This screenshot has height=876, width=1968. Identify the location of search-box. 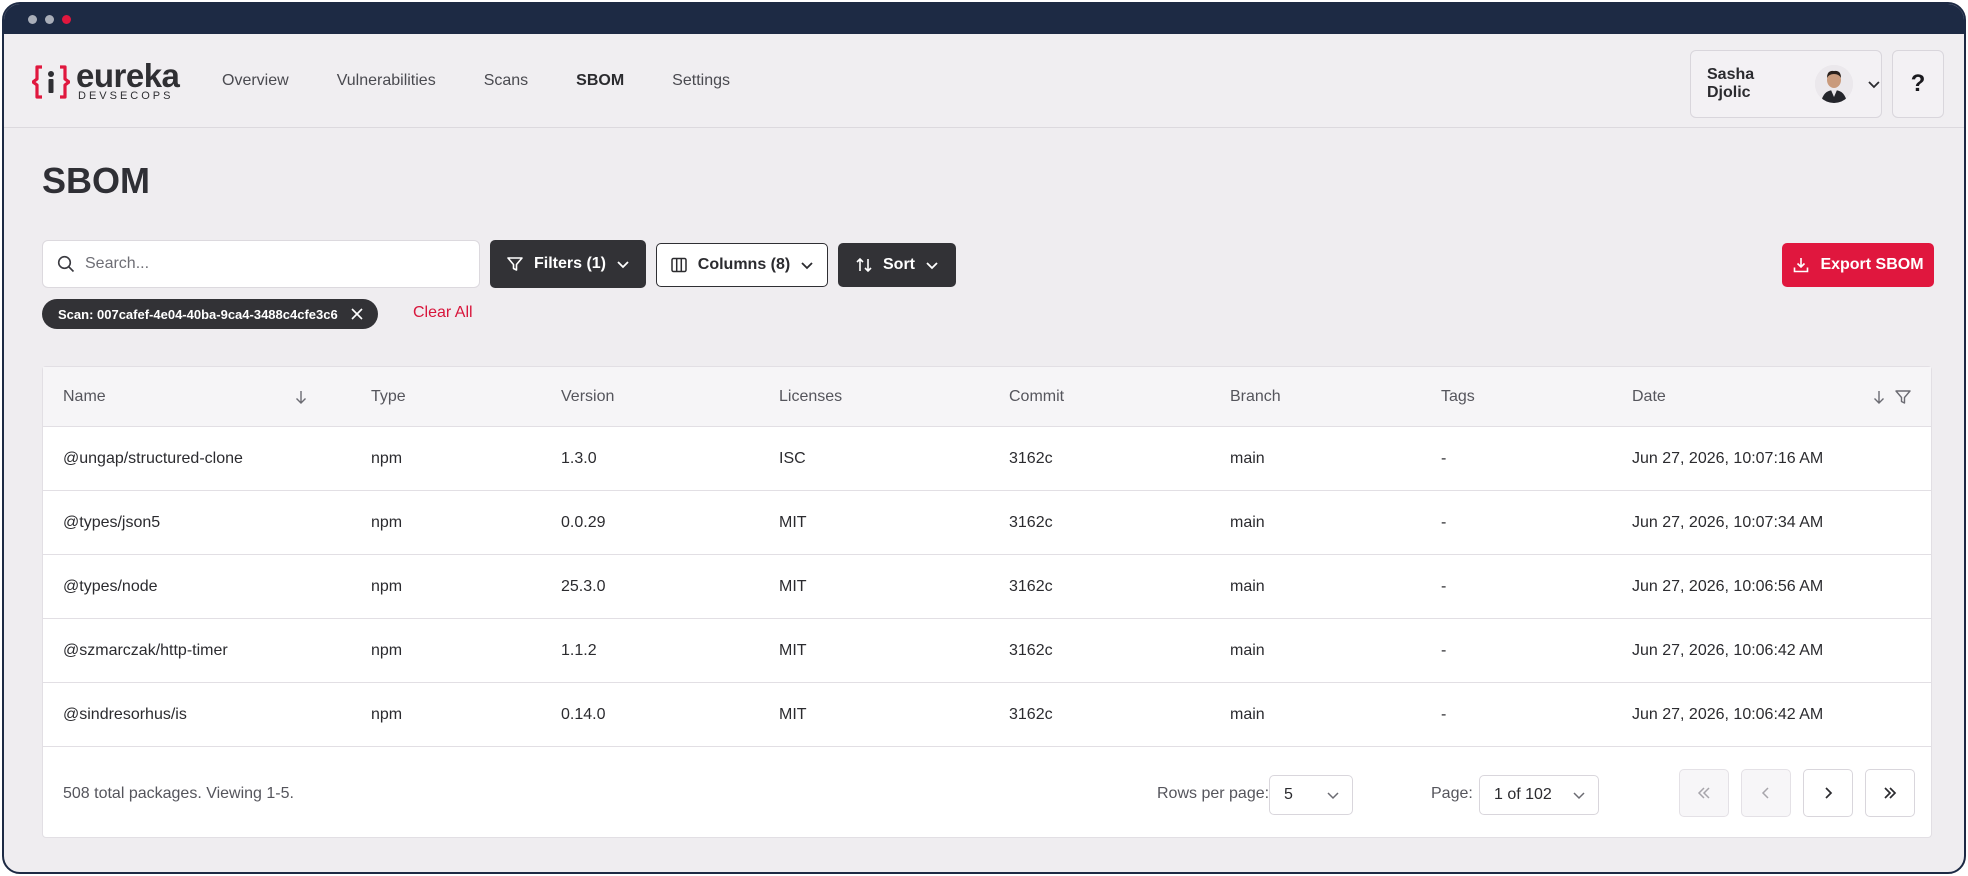
(261, 264).